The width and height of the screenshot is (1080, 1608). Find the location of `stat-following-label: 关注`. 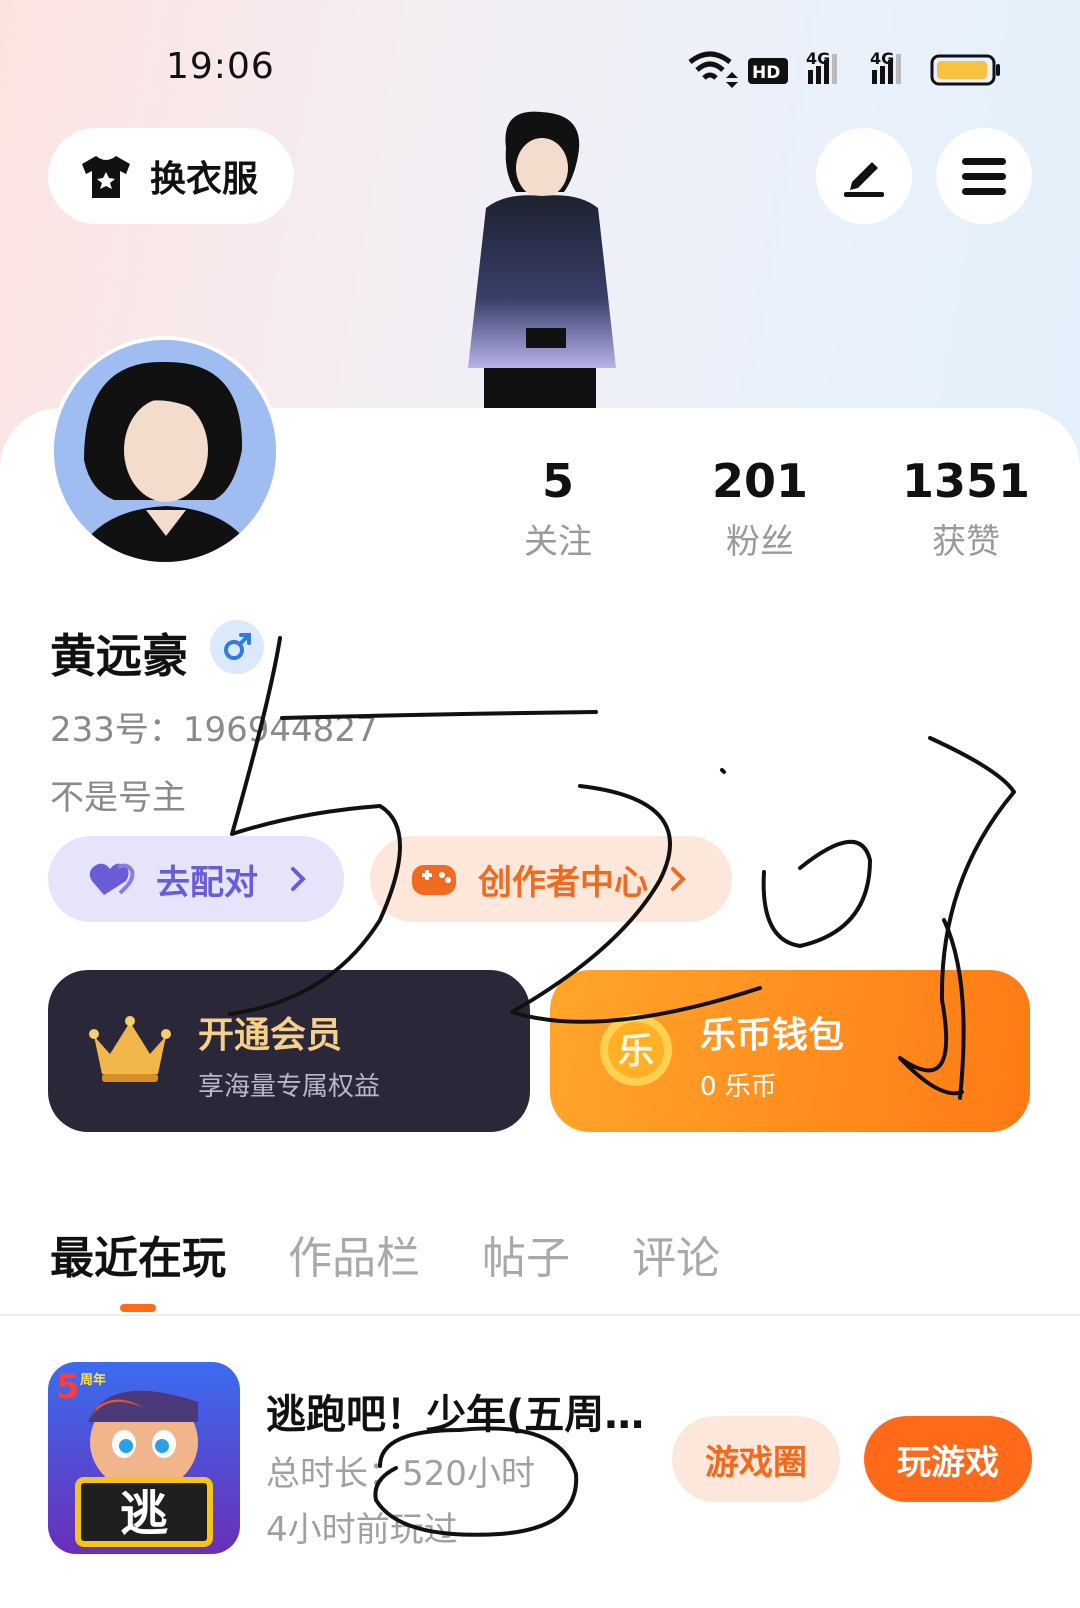

stat-following-label: 关注 is located at coordinates (558, 542).